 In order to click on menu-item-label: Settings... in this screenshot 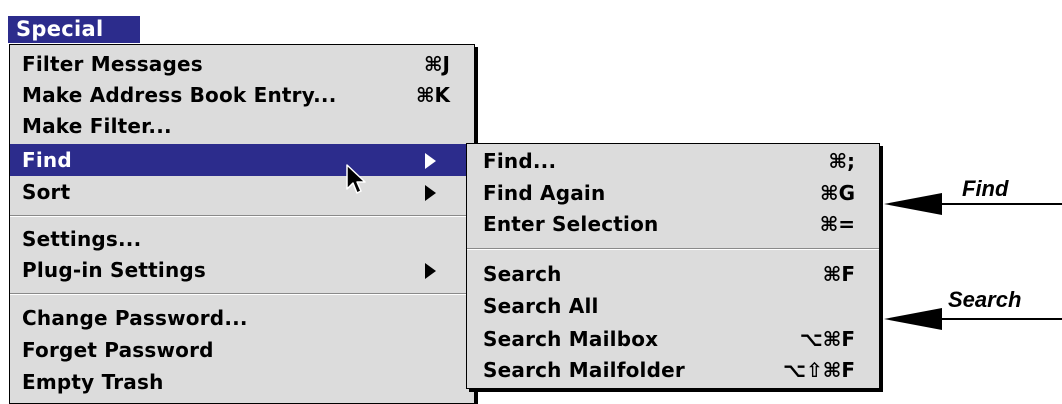, I will do `click(82, 239)`.